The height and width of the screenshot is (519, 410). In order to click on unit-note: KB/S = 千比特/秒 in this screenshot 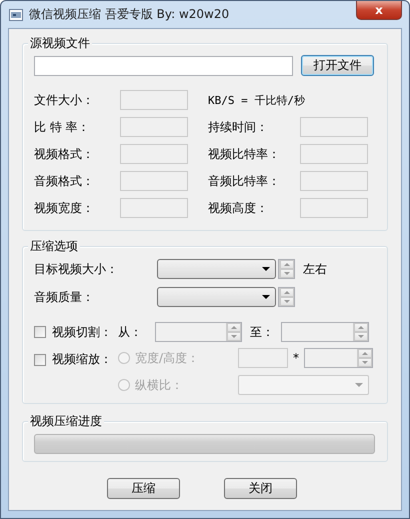, I will do `click(257, 100)`.